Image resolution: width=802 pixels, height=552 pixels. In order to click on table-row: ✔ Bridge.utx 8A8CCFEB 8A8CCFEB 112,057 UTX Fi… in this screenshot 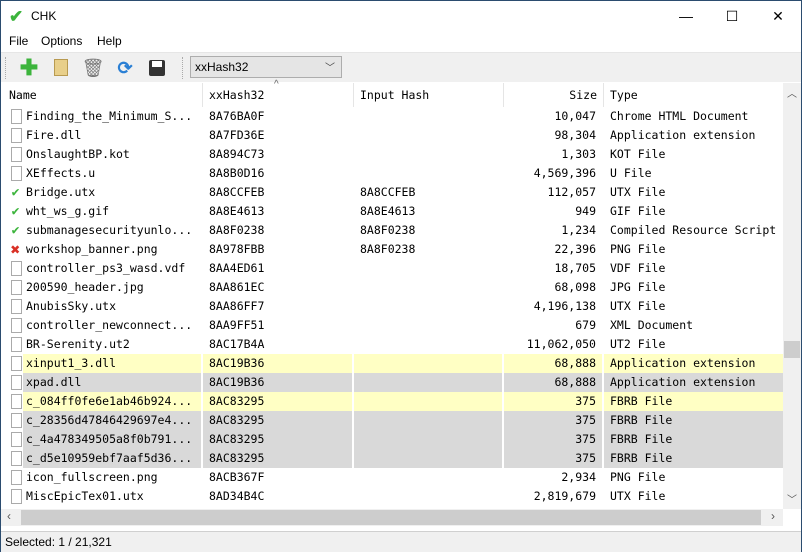, I will do `click(392, 192)`.